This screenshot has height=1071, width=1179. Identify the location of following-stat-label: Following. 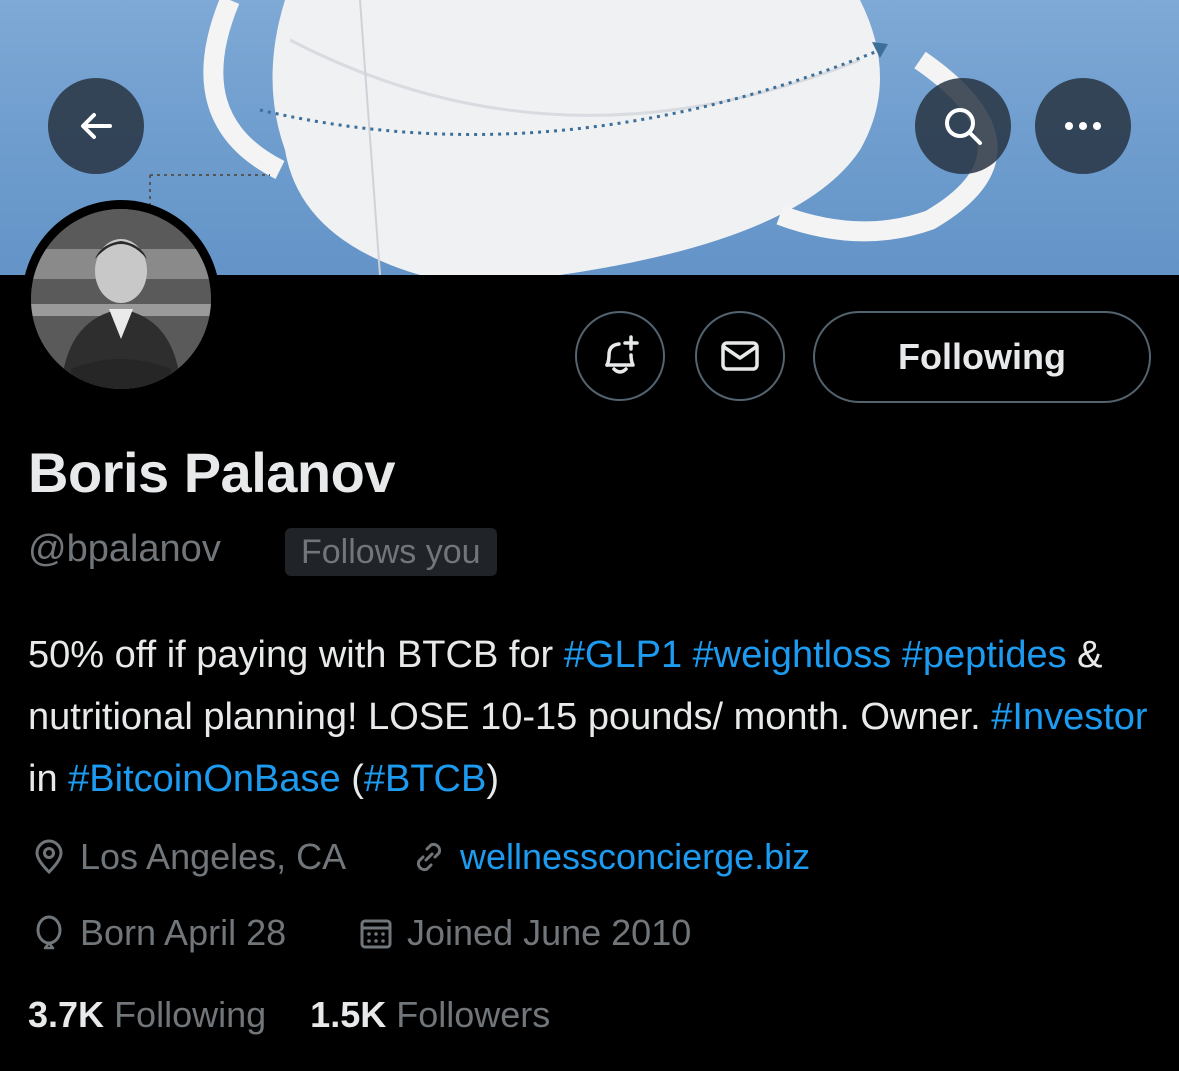
(190, 1014).